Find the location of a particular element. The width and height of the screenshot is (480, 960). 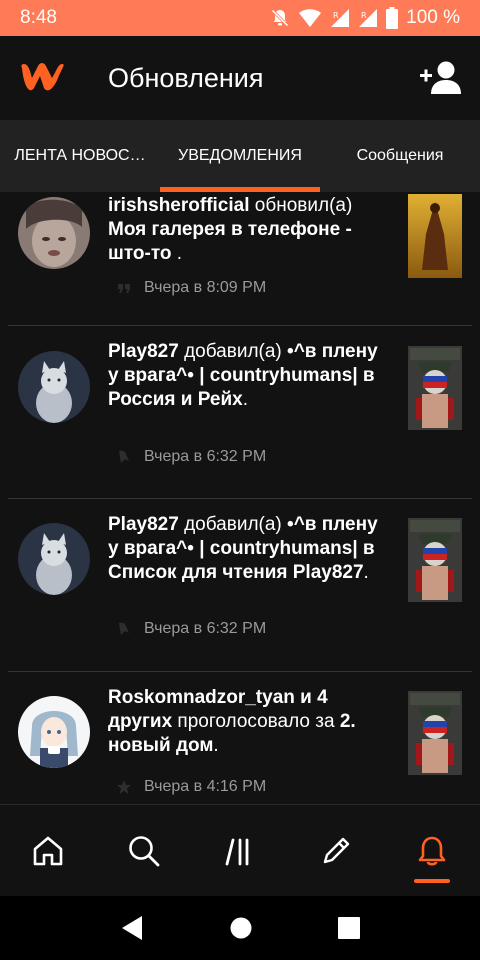

signal-icon-2: R is located at coordinates (368, 18).